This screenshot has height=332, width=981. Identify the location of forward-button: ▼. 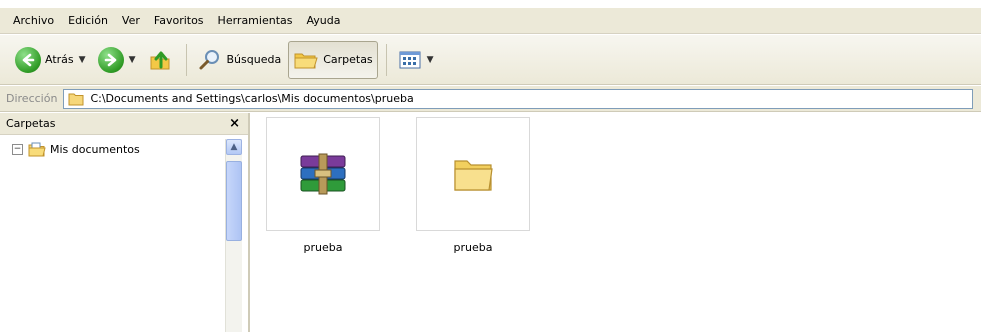
(117, 60).